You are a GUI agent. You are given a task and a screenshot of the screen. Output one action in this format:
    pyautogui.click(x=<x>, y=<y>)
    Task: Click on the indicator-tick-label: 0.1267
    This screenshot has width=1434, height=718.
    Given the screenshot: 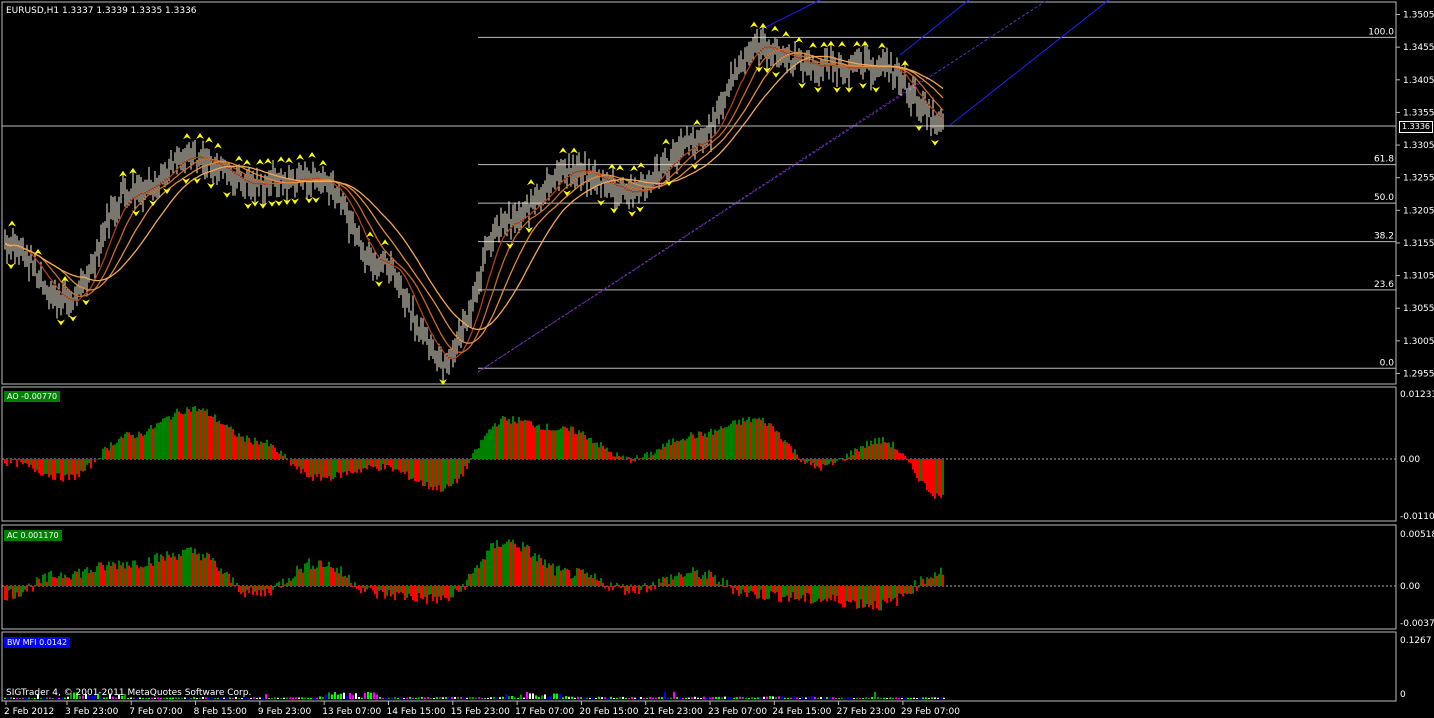 What is the action you would take?
    pyautogui.click(x=1416, y=641)
    